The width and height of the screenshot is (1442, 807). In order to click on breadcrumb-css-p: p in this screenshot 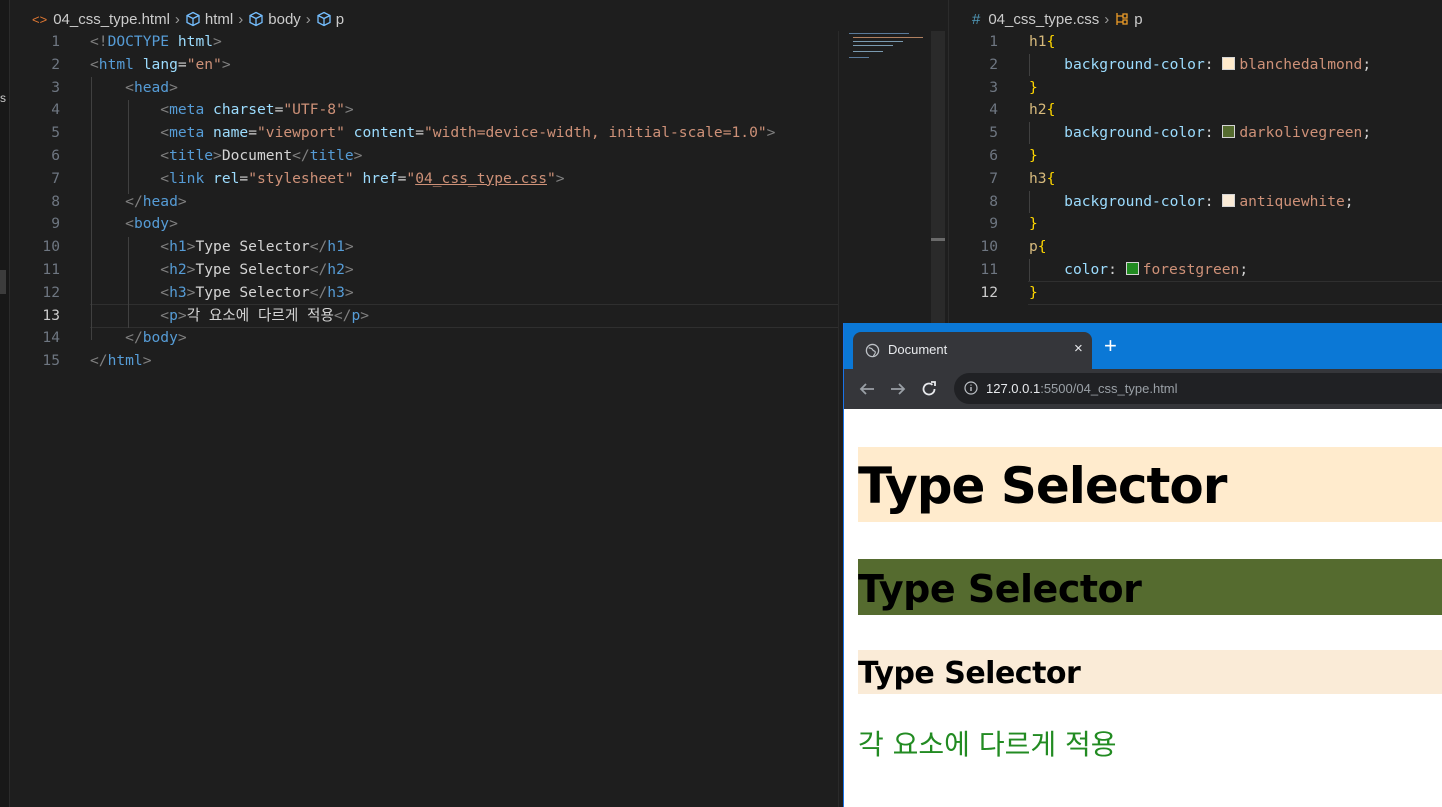, I will do `click(1138, 19)`.